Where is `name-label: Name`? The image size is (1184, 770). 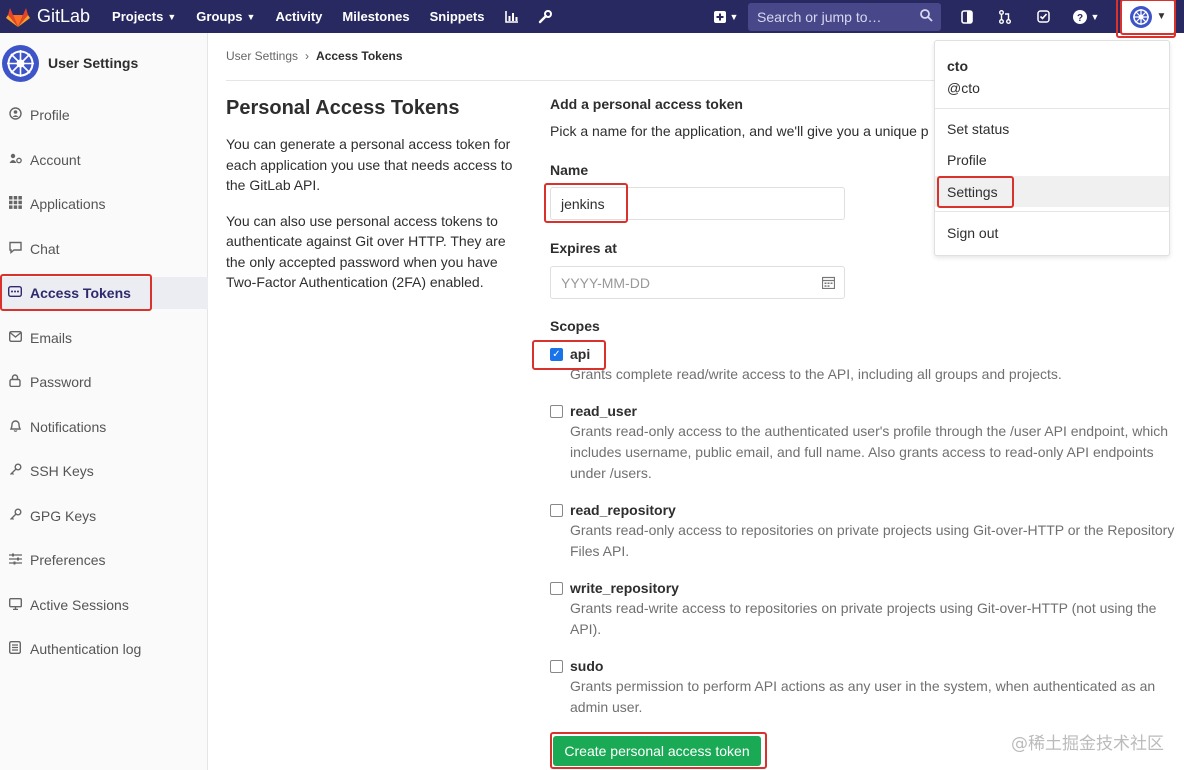 name-label: Name is located at coordinates (569, 170).